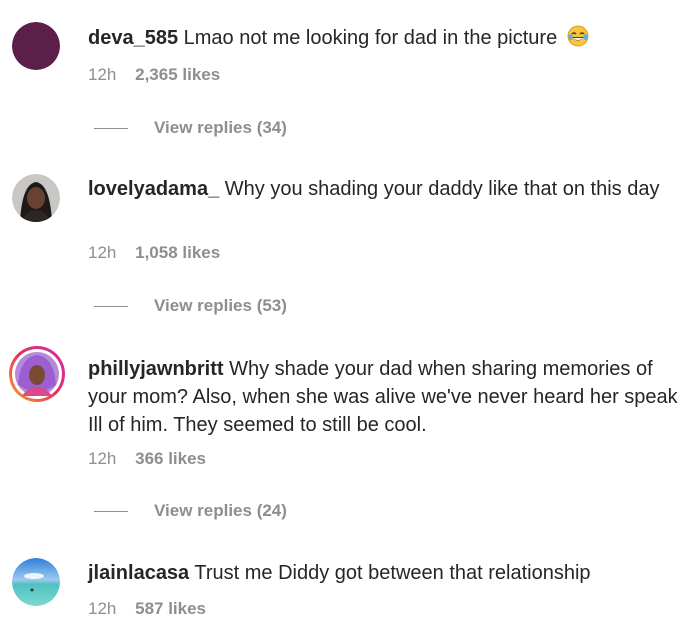 This screenshot has height=628, width=687. What do you see at coordinates (156, 369) in the screenshot?
I see `comment-username: phillyjawnbritt` at bounding box center [156, 369].